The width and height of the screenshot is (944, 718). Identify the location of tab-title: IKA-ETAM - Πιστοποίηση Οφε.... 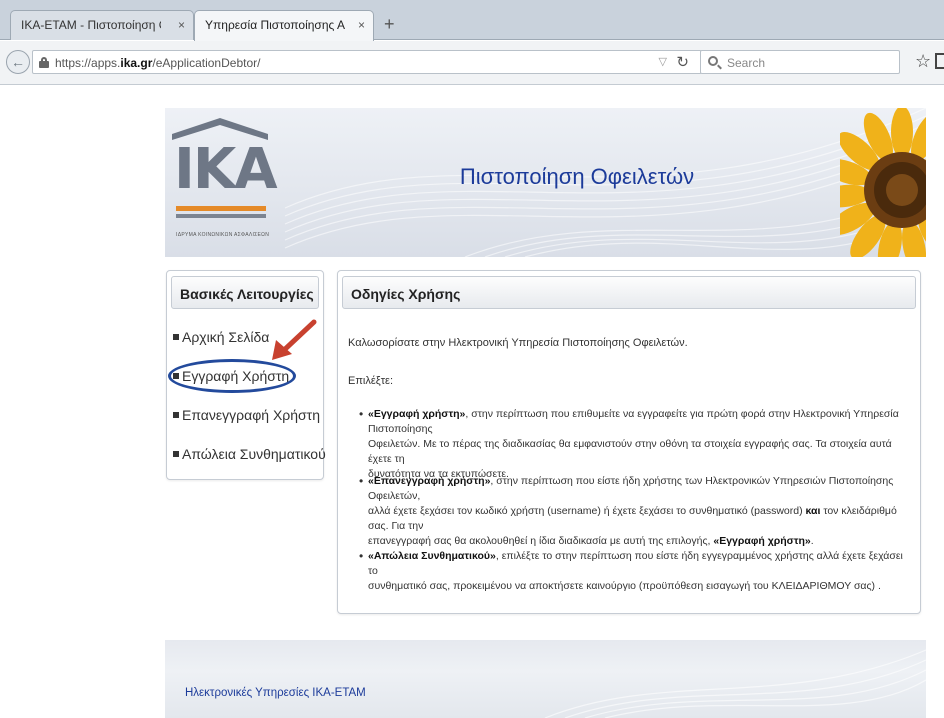
(91, 25).